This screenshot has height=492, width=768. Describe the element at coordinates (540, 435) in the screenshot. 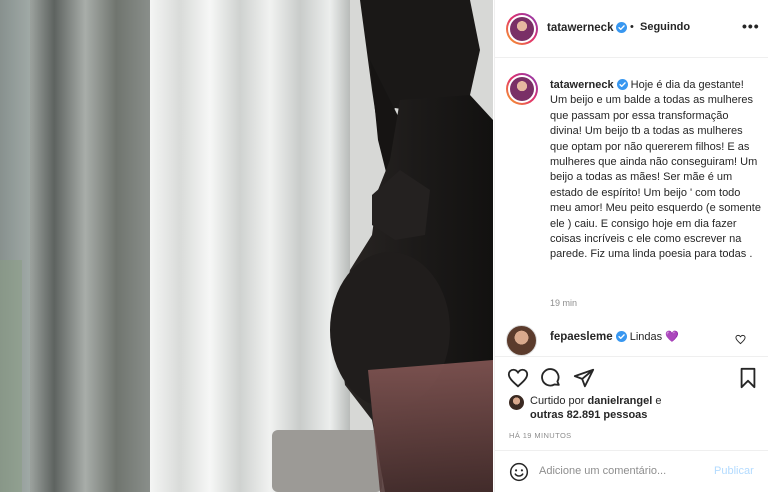

I see `post-timestamp: HÁ 19 MINUTOS` at that location.